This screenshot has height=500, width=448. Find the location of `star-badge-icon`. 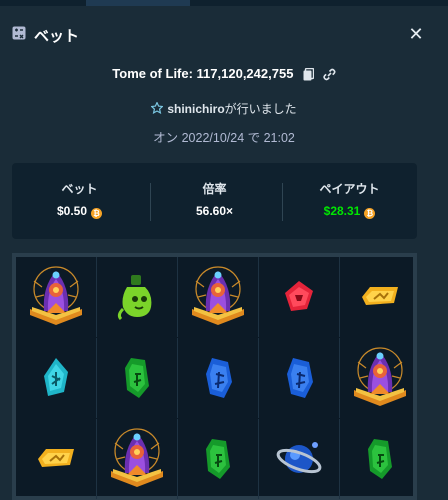

star-badge-icon is located at coordinates (157, 108).